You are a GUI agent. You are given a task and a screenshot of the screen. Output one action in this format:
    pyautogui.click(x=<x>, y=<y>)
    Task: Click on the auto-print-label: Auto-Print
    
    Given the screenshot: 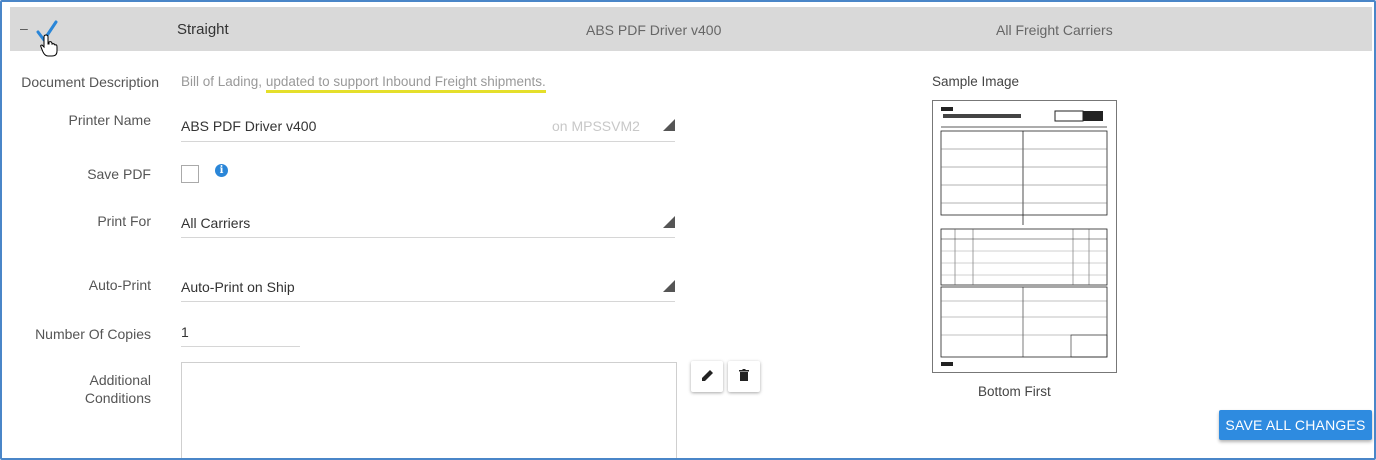 What is the action you would take?
    pyautogui.click(x=119, y=285)
    